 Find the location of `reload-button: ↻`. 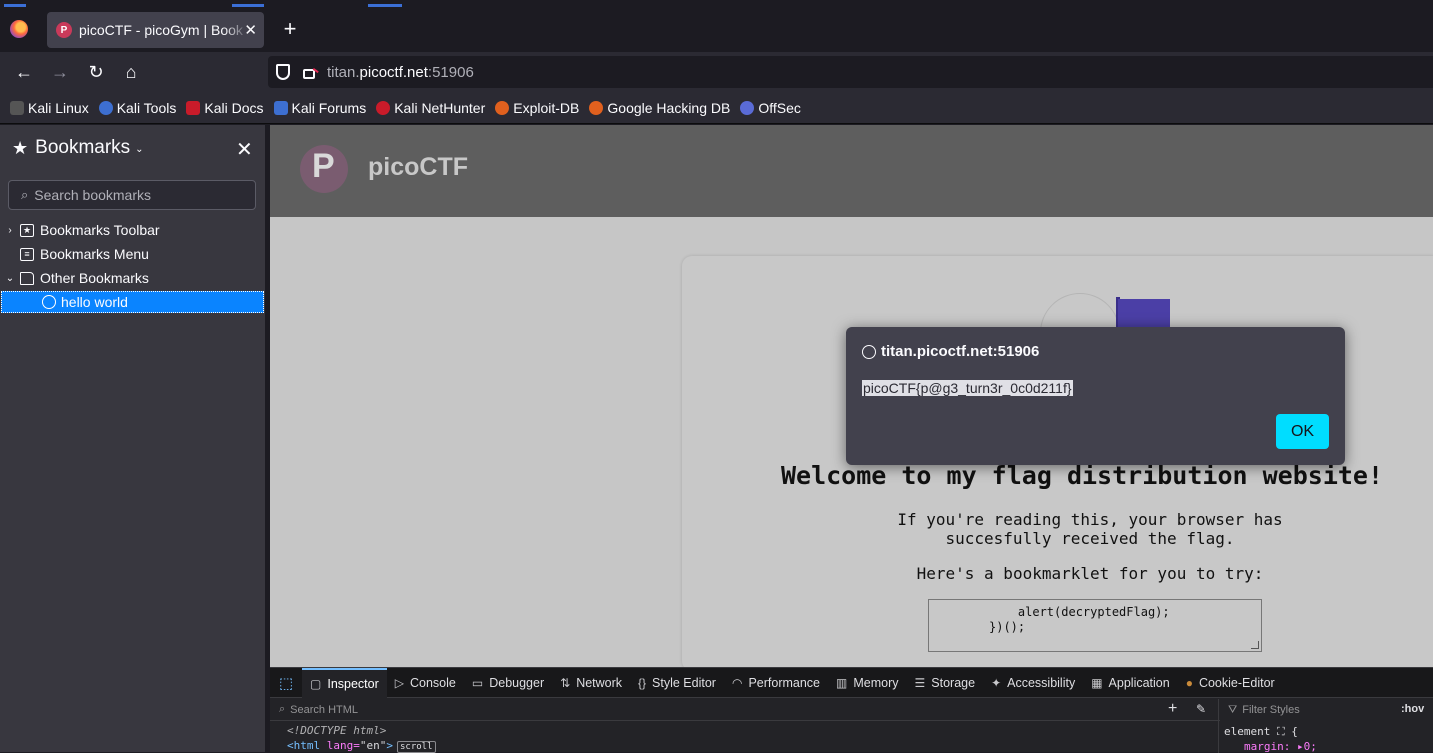

reload-button: ↻ is located at coordinates (96, 72).